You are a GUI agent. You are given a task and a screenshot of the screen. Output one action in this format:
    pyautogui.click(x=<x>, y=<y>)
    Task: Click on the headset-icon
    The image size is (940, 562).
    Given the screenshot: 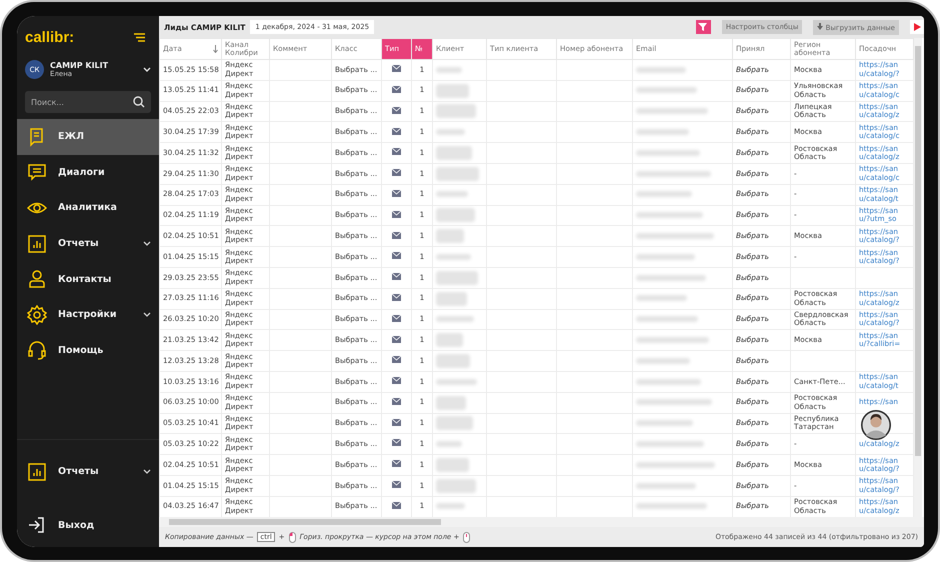 What is the action you would take?
    pyautogui.click(x=37, y=350)
    